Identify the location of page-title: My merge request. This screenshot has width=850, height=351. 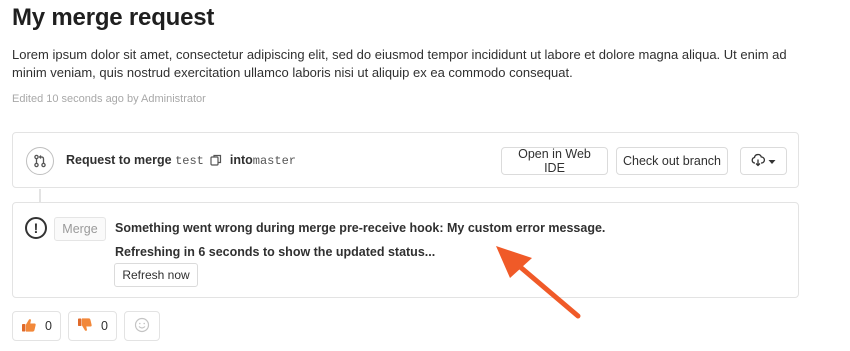
(113, 17).